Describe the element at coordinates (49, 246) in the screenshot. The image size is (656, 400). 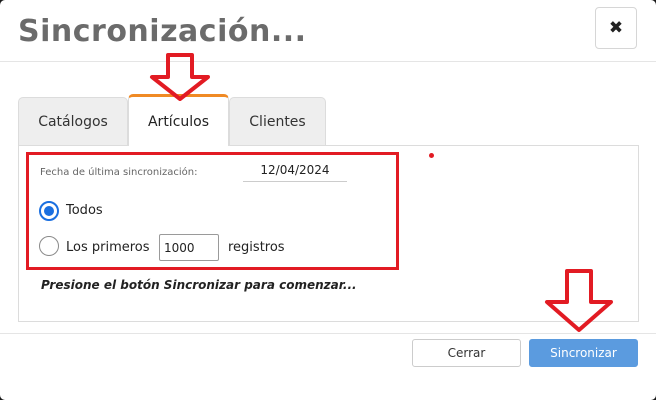
I see `radio-los-primeros` at that location.